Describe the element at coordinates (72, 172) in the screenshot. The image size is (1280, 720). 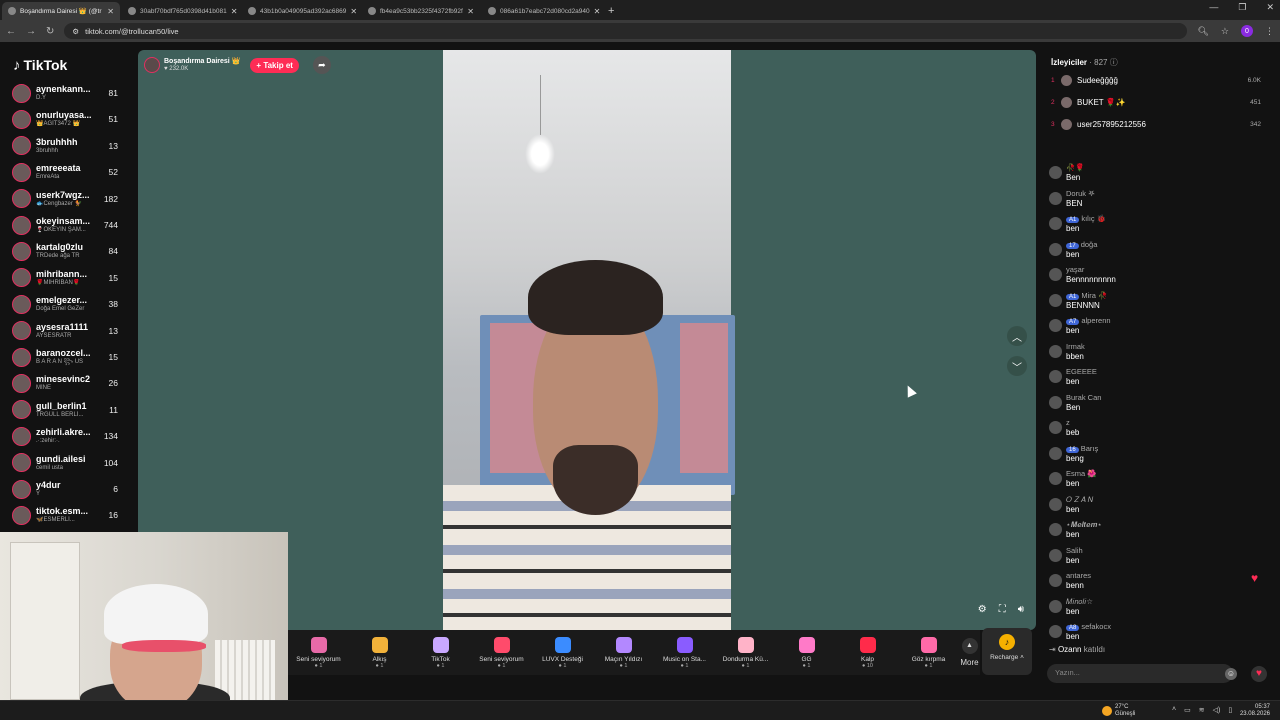
I see `sidebar-live-user: emreeeata EmreAta 52` at that location.